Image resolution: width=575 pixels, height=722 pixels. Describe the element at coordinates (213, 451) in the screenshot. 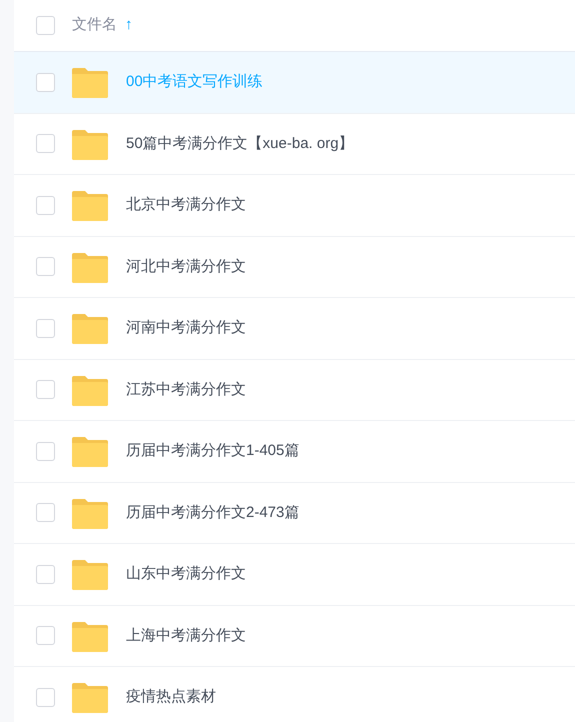

I see `folder-name: 历届中考满分作文1-405篇` at that location.